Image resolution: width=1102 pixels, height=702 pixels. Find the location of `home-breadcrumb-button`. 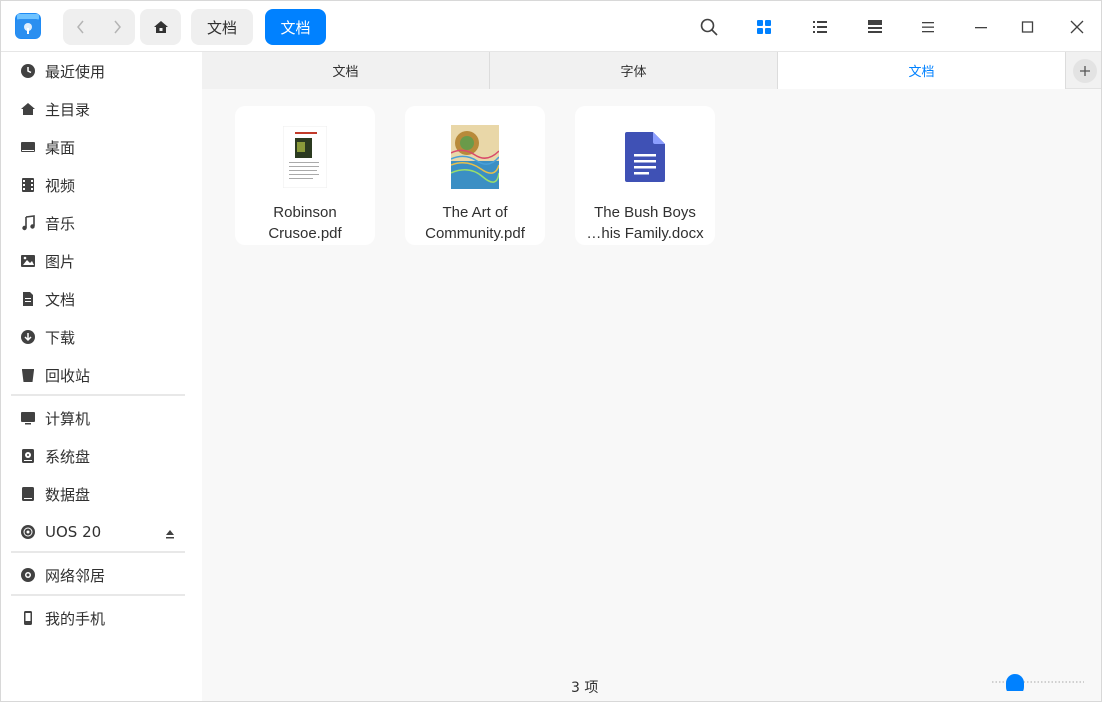

home-breadcrumb-button is located at coordinates (160, 27).